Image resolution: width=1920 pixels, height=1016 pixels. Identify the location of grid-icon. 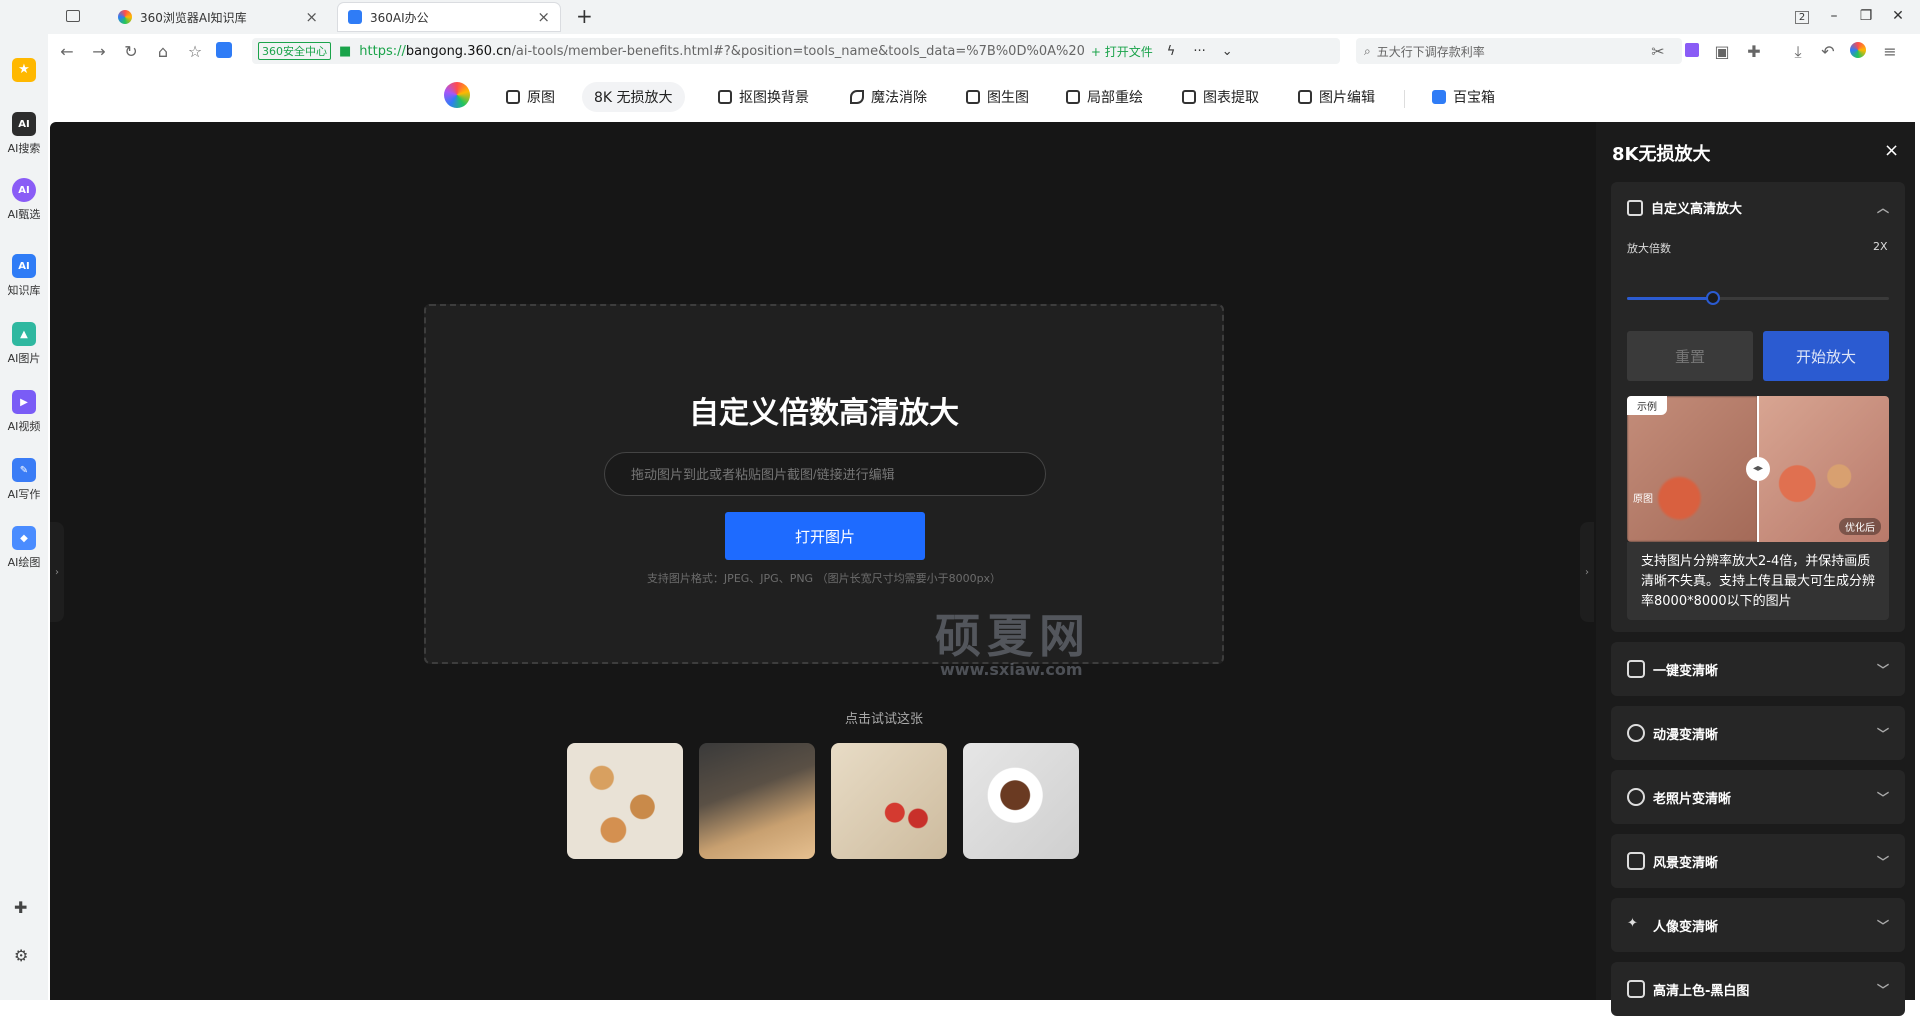
(1439, 97).